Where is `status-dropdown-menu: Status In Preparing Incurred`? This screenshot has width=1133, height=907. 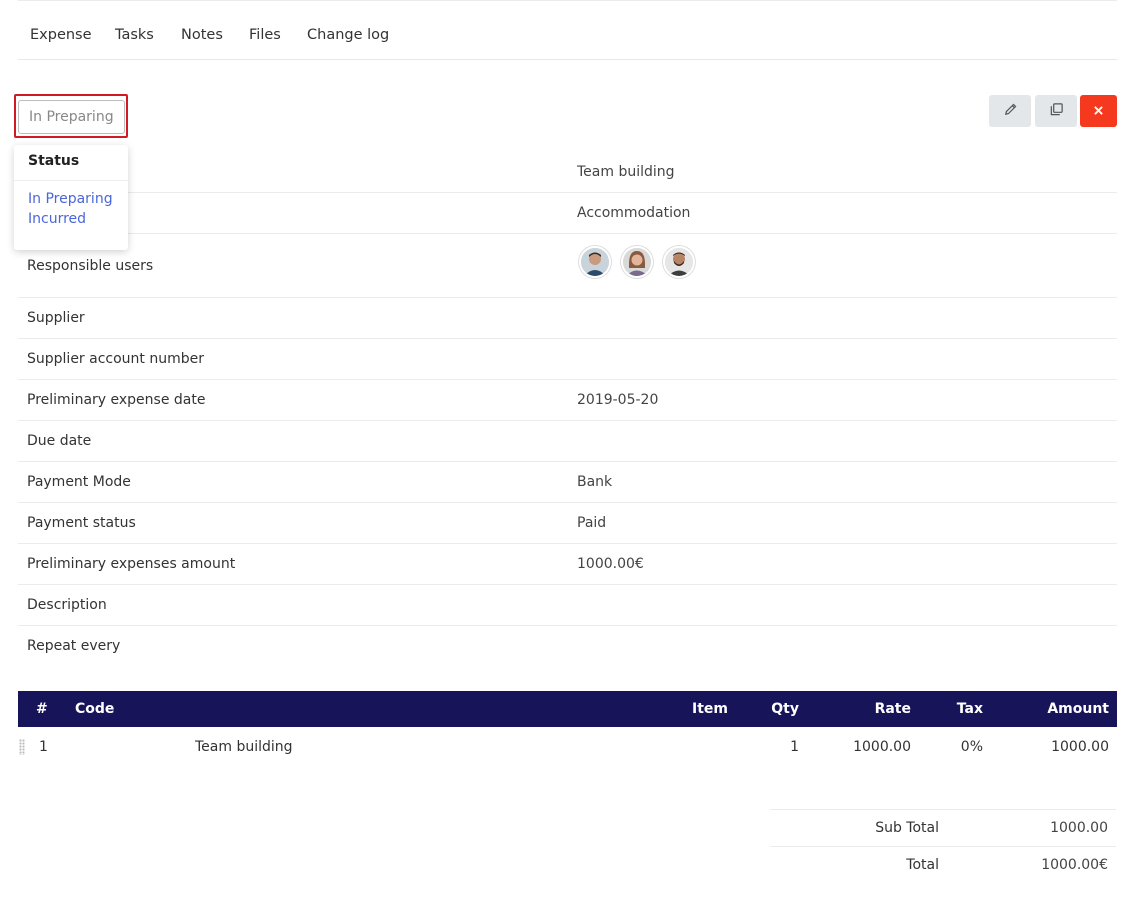 status-dropdown-menu: Status In Preparing Incurred is located at coordinates (71, 197).